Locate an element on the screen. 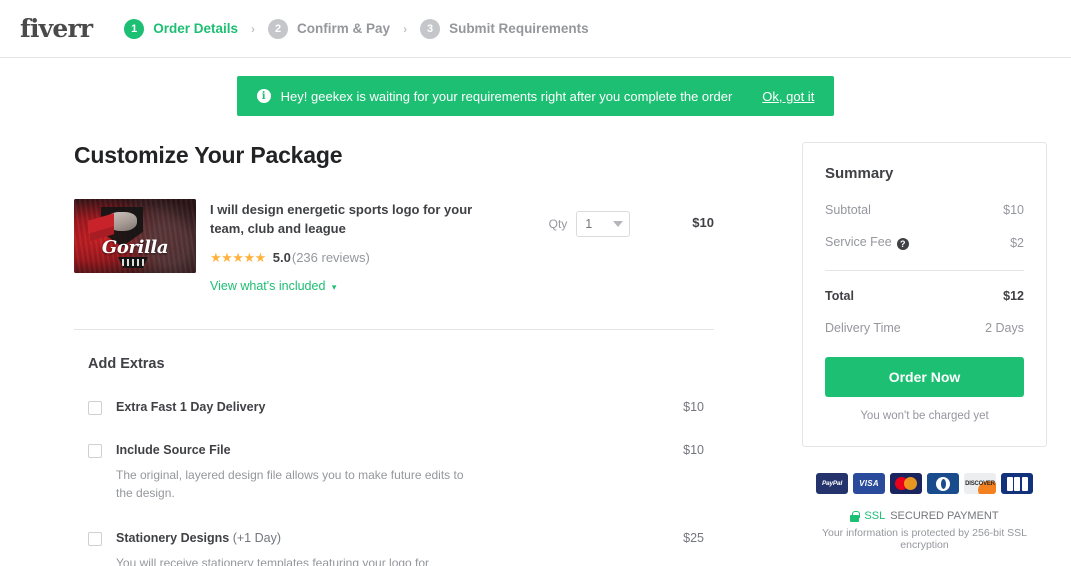 The image size is (1071, 566). step-submit-requirements: 3 Submit Requirements is located at coordinates (504, 28).